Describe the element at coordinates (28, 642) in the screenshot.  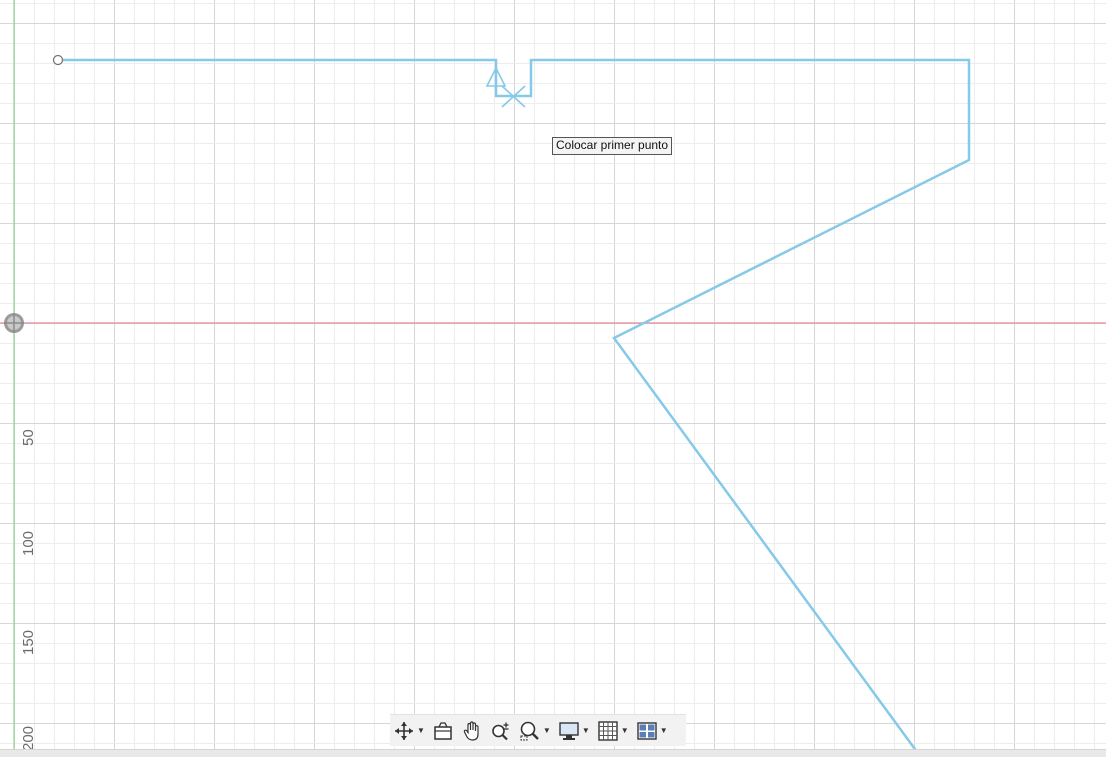
I see `y-axis-label-150: 150` at that location.